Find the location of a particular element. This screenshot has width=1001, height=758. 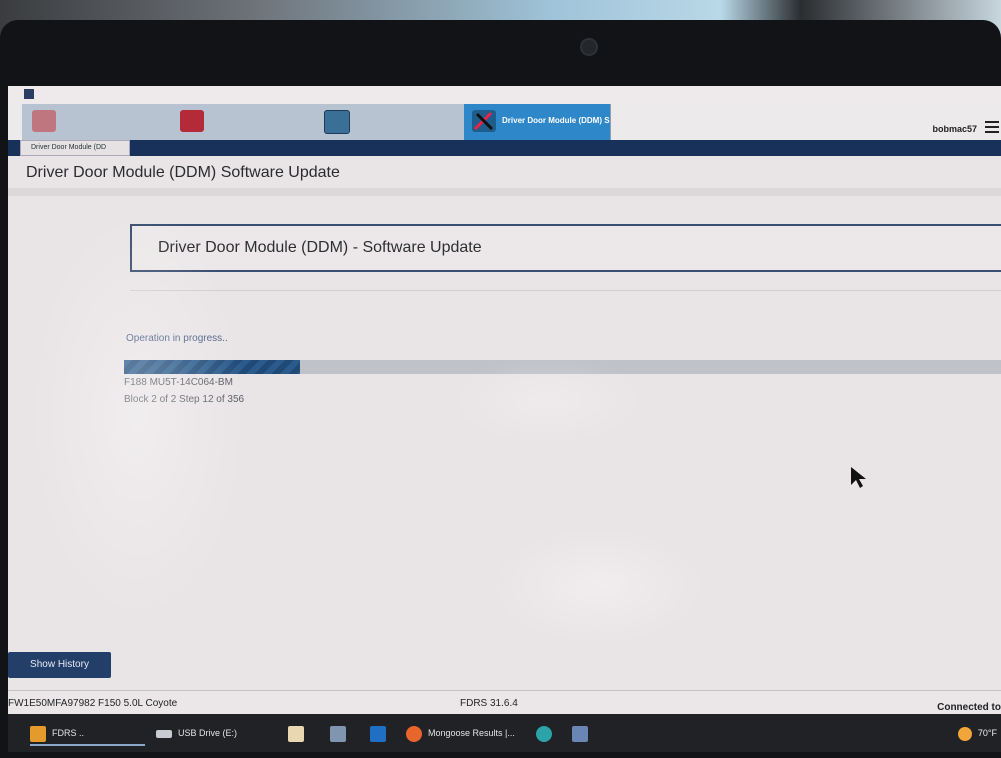

tab-toolbox is located at coordinates (242, 122).